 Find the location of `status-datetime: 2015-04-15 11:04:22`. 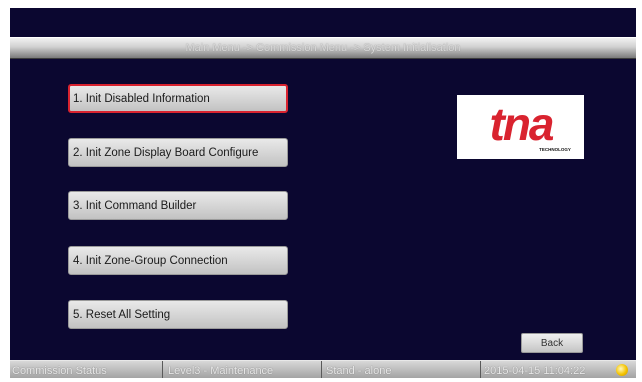

status-datetime: 2015-04-15 11:04:22 is located at coordinates (535, 371).